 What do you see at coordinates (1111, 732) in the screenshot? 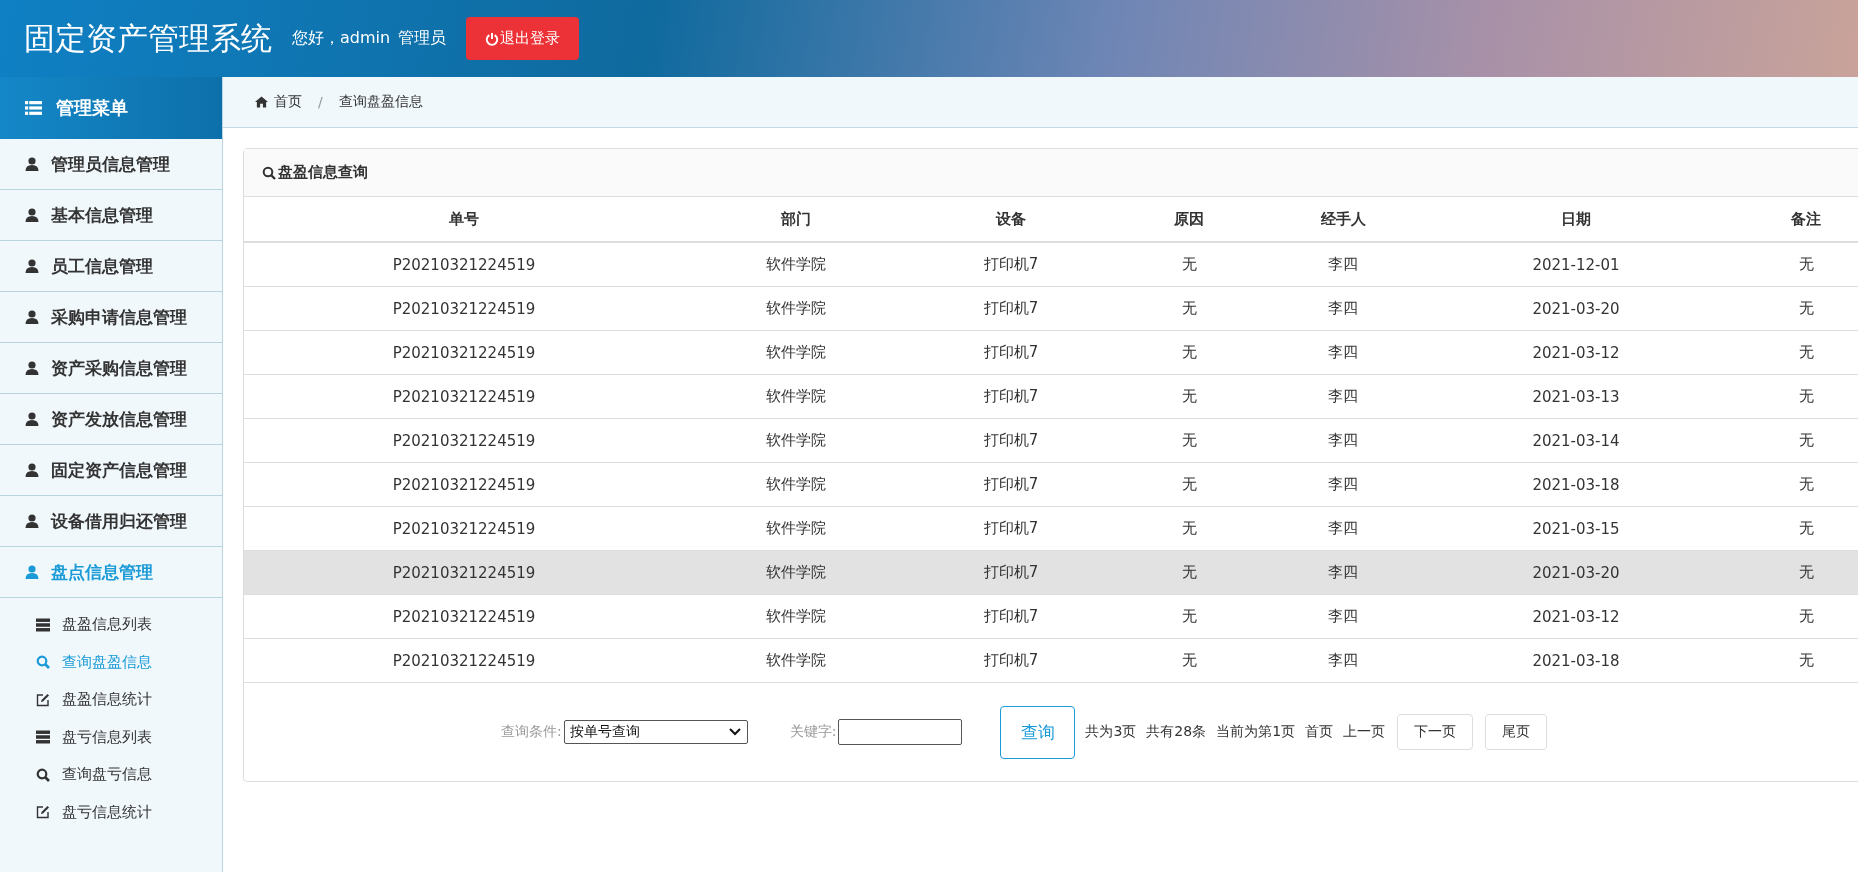
I see `total-pages-text: 共为3页` at bounding box center [1111, 732].